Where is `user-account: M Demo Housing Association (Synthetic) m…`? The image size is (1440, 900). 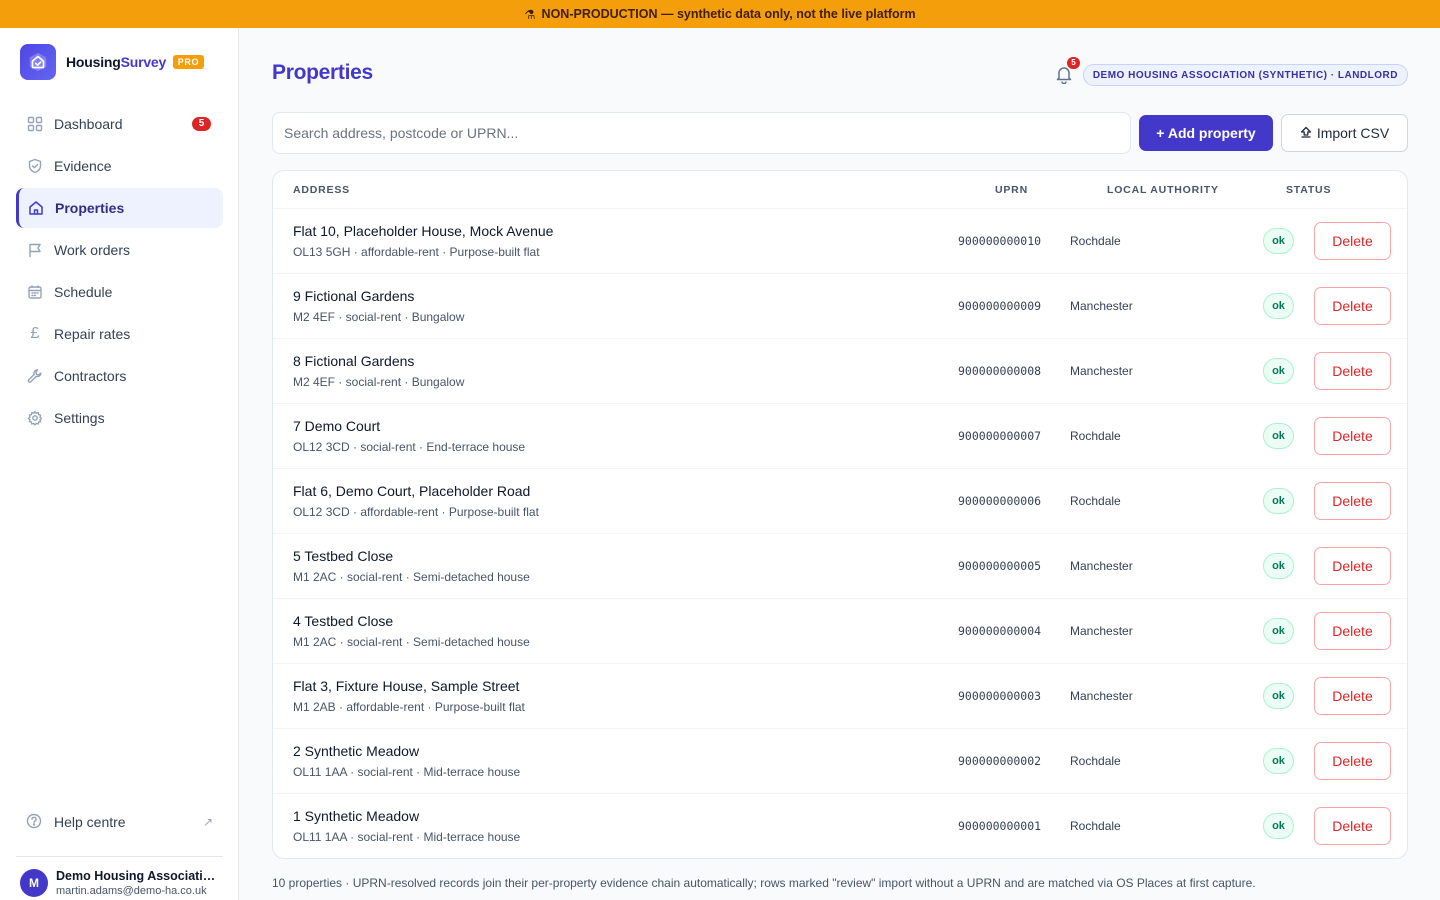 user-account: M Demo Housing Association (Synthetic) m… is located at coordinates (119, 876).